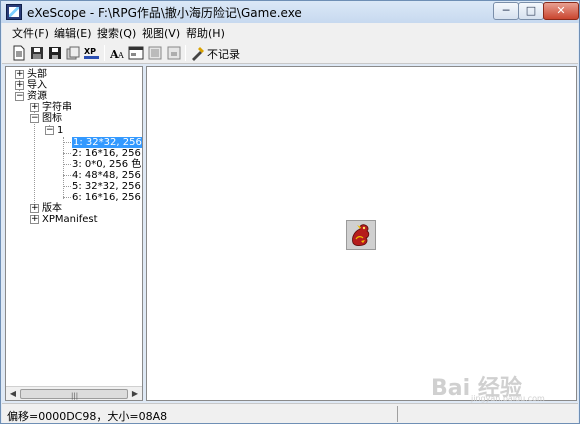 The height and width of the screenshot is (424, 580). What do you see at coordinates (52, 208) in the screenshot?
I see `tree-item-version: 版本` at bounding box center [52, 208].